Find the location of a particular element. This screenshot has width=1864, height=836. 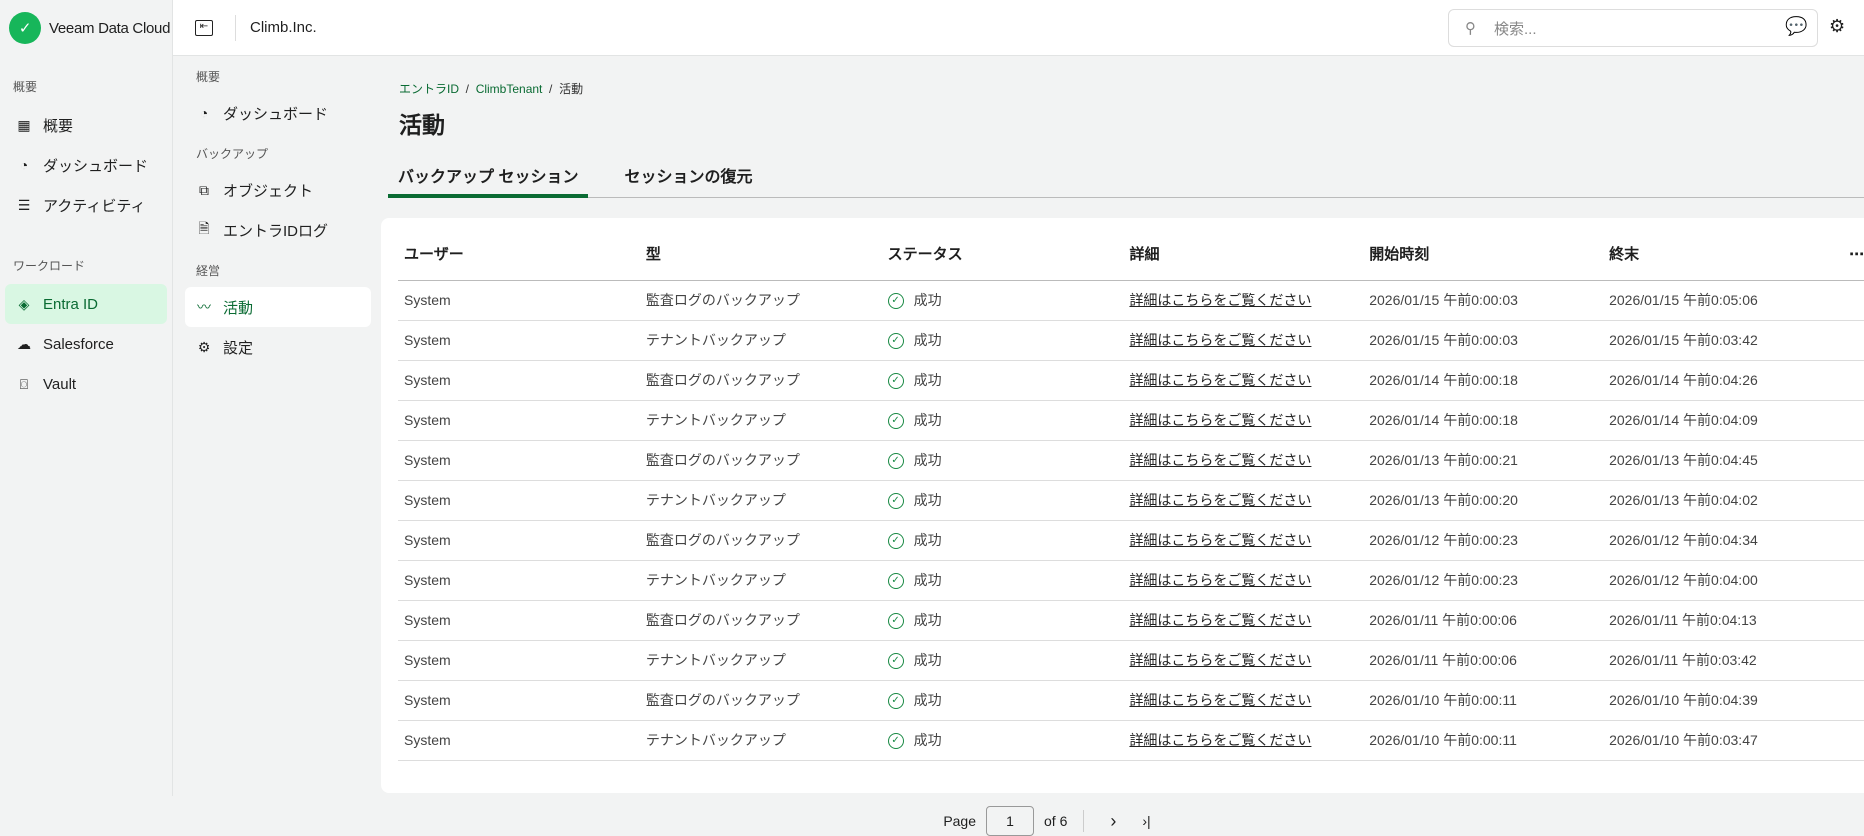

top-bar: ⇤ Climb.Inc. ⚲ 検索... 💬 ⚙ is located at coordinates (1018, 28).